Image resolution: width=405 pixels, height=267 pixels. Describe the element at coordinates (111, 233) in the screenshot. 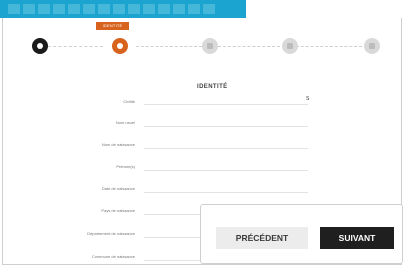

I see `field-label-departement-naissance: Département de naissance` at that location.